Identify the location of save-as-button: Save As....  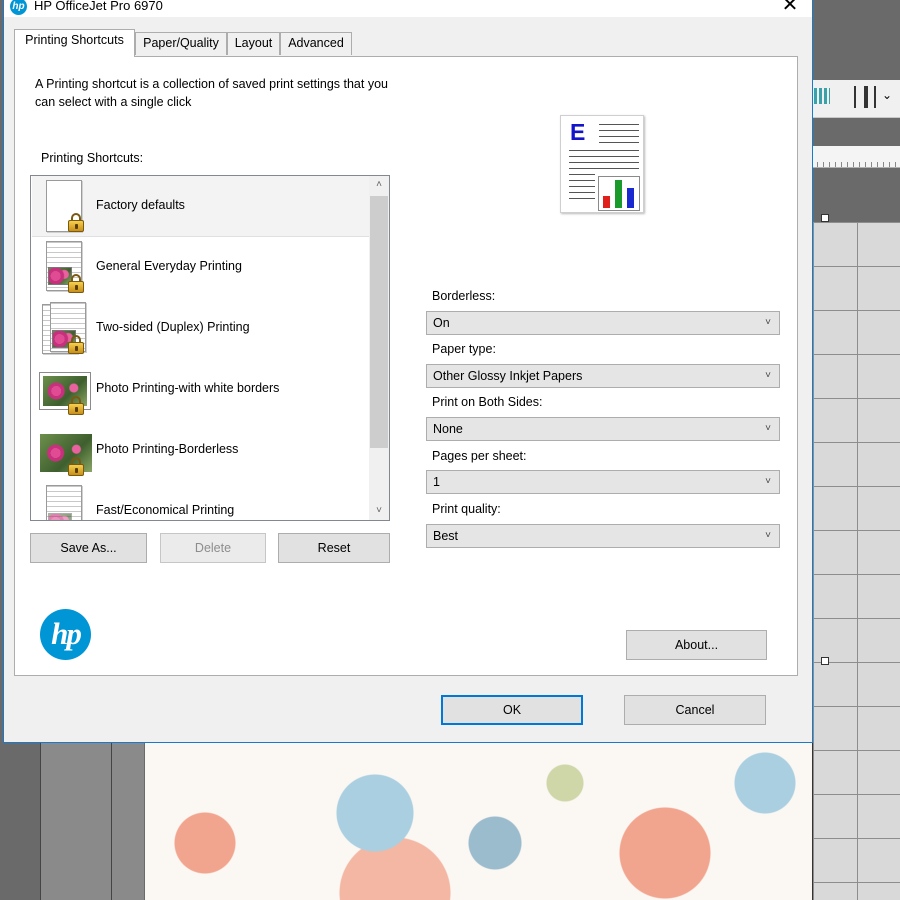
(88, 548).